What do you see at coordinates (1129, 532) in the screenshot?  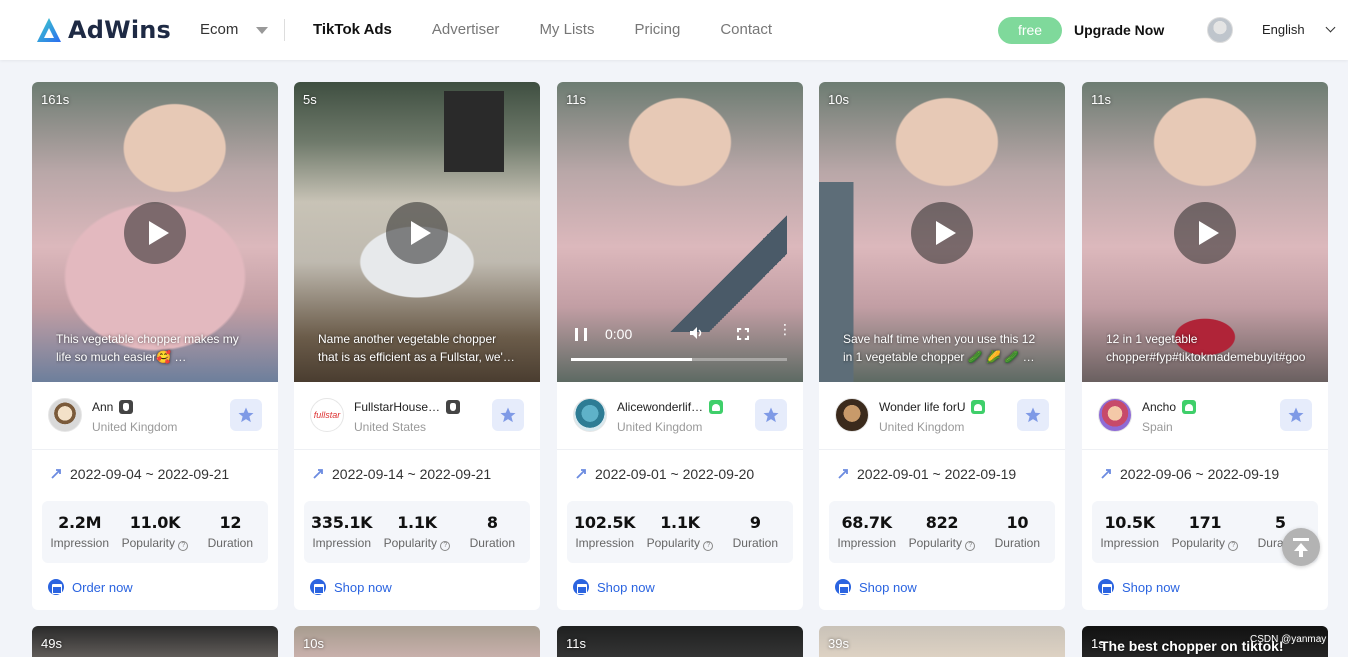 I see `stat-impression: 10.5K Impression` at bounding box center [1129, 532].